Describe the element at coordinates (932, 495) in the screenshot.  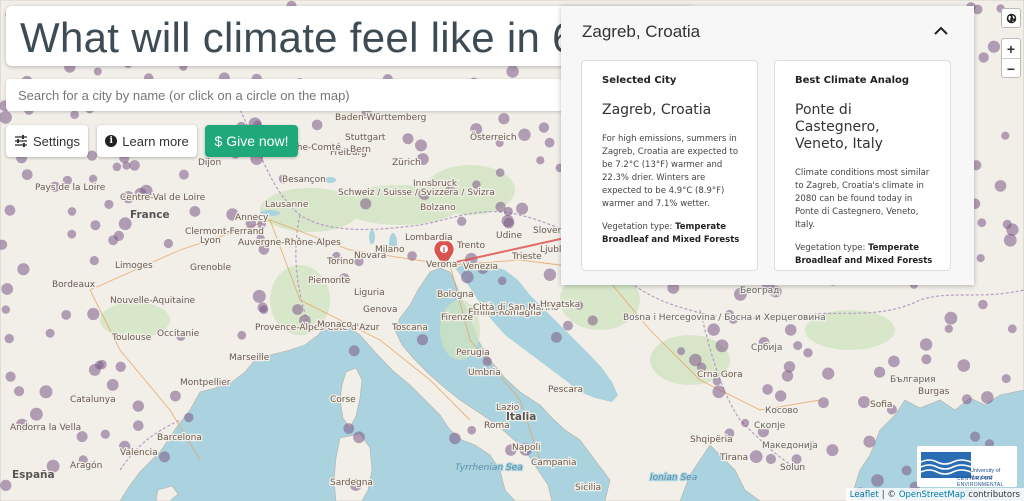
I see `osm-link: OpenStreetMap` at that location.